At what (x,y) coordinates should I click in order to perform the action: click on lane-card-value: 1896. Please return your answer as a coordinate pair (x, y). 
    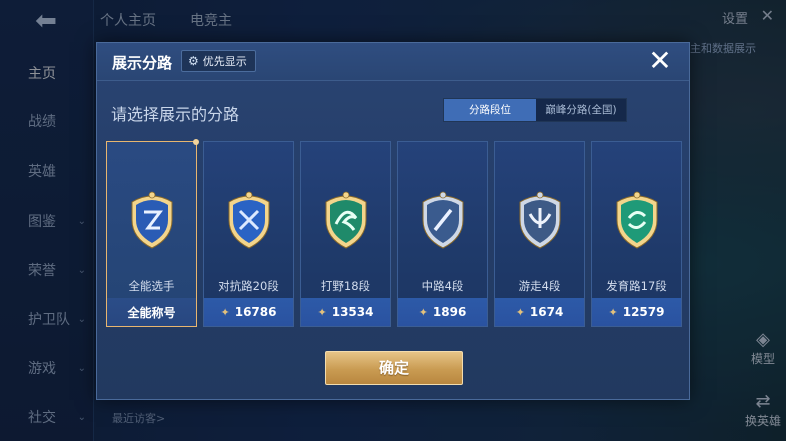
    Looking at the image, I should click on (449, 312).